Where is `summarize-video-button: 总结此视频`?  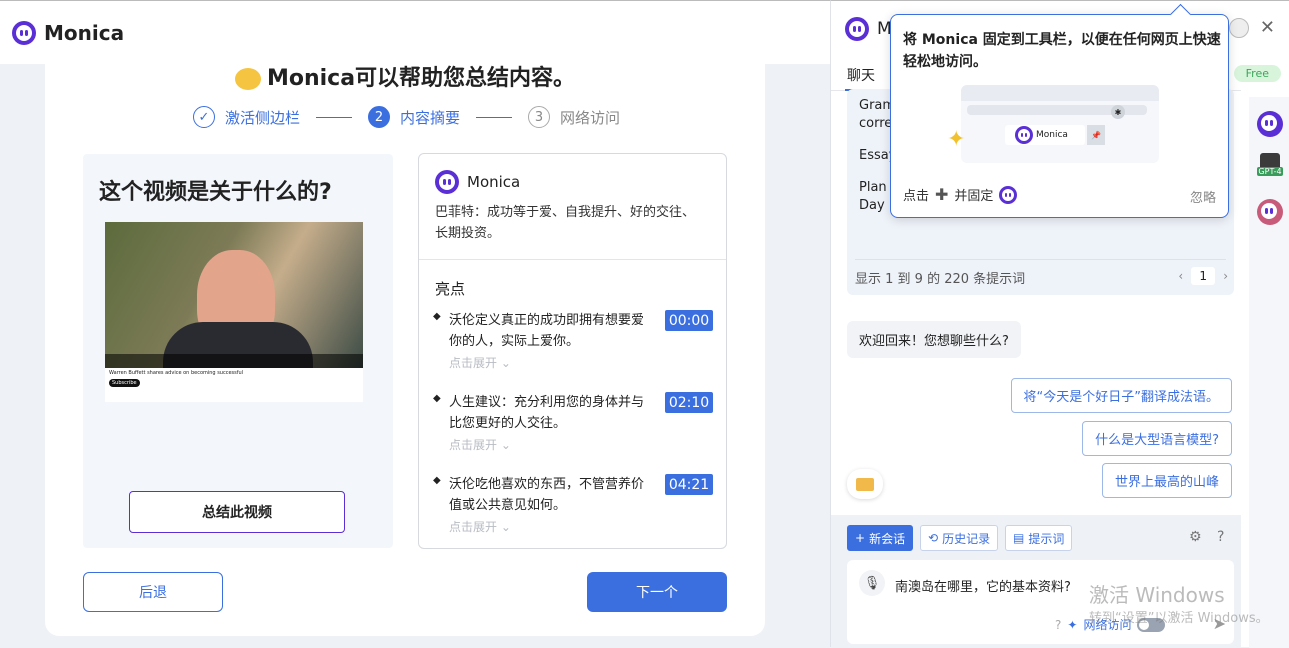
summarize-video-button: 总结此视频 is located at coordinates (237, 512).